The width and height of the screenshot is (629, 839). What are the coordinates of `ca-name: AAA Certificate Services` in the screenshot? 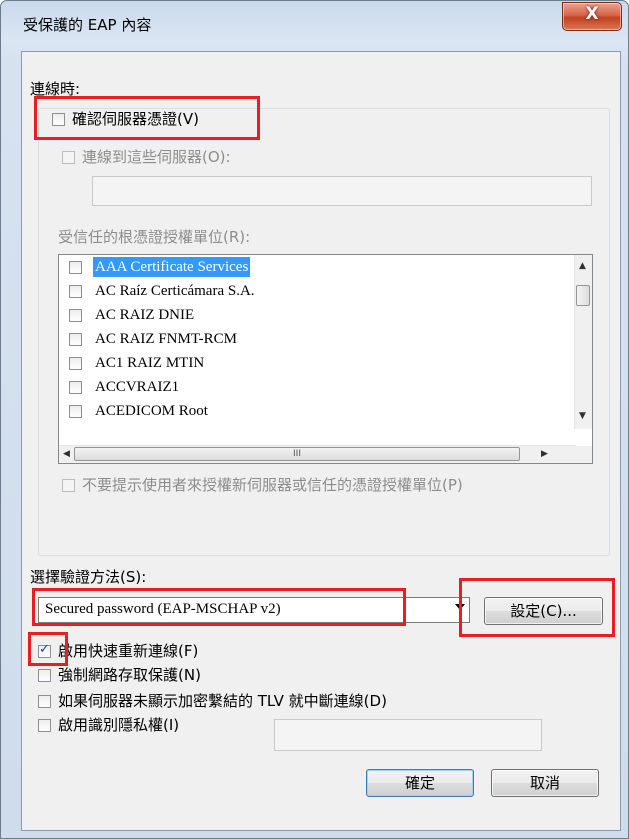 It's located at (172, 267).